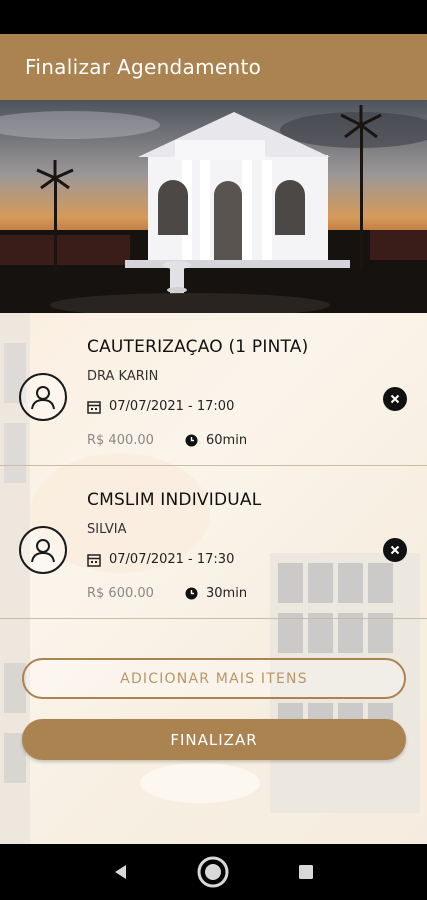 The image size is (427, 900). What do you see at coordinates (167, 440) in the screenshot?
I see `price-duration-row: R$ 400.00 60min` at bounding box center [167, 440].